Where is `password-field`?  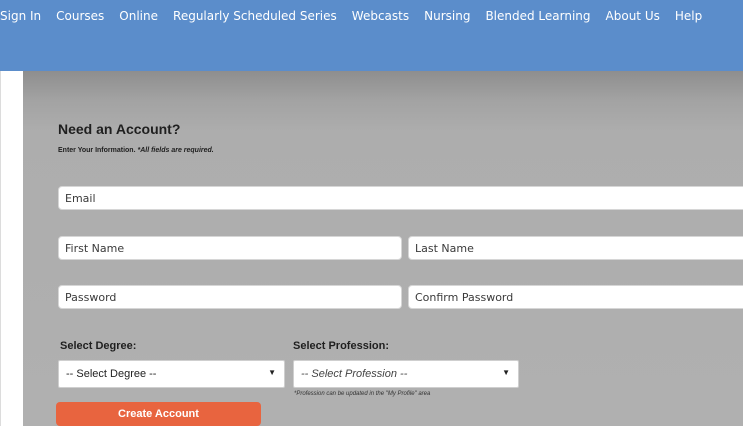 password-field is located at coordinates (230, 297).